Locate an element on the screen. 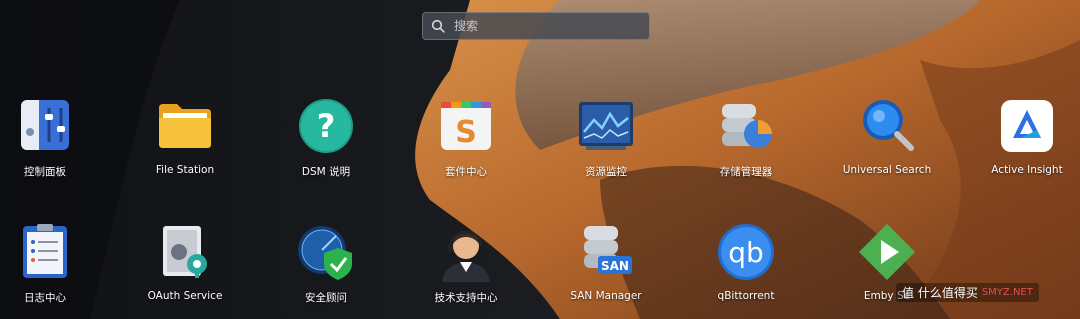  resource-monitor-icon is located at coordinates (606, 126).